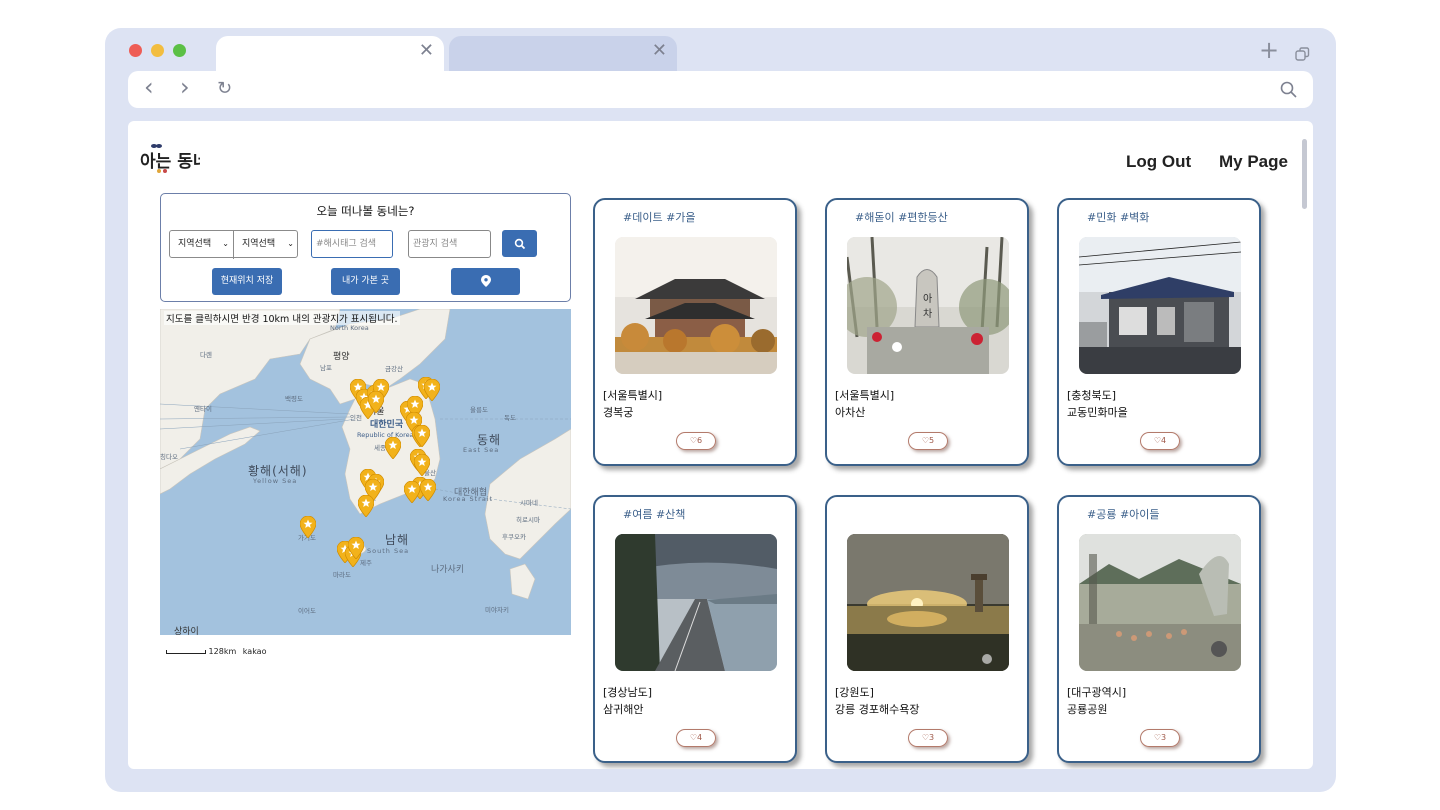  What do you see at coordinates (222, 651) in the screenshot?
I see `map-scale-label: 128km` at bounding box center [222, 651].